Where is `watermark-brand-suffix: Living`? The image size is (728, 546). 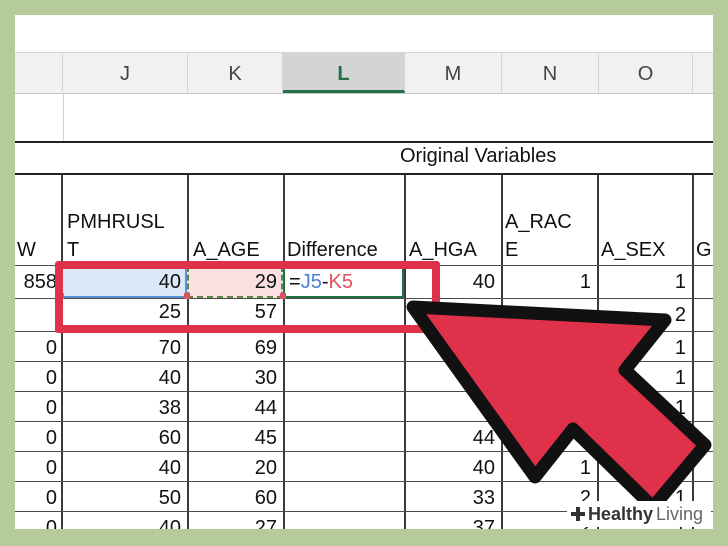 watermark-brand-suffix: Living is located at coordinates (679, 513).